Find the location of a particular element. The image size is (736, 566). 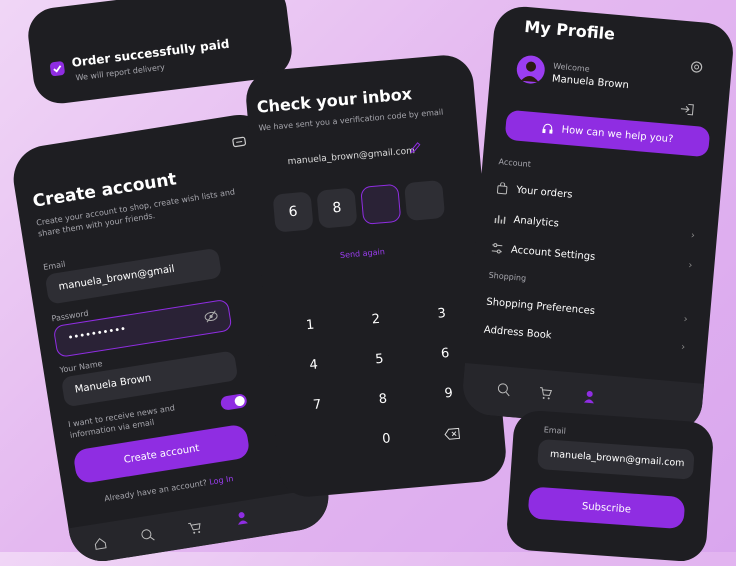

key-9: 9 is located at coordinates (449, 394).